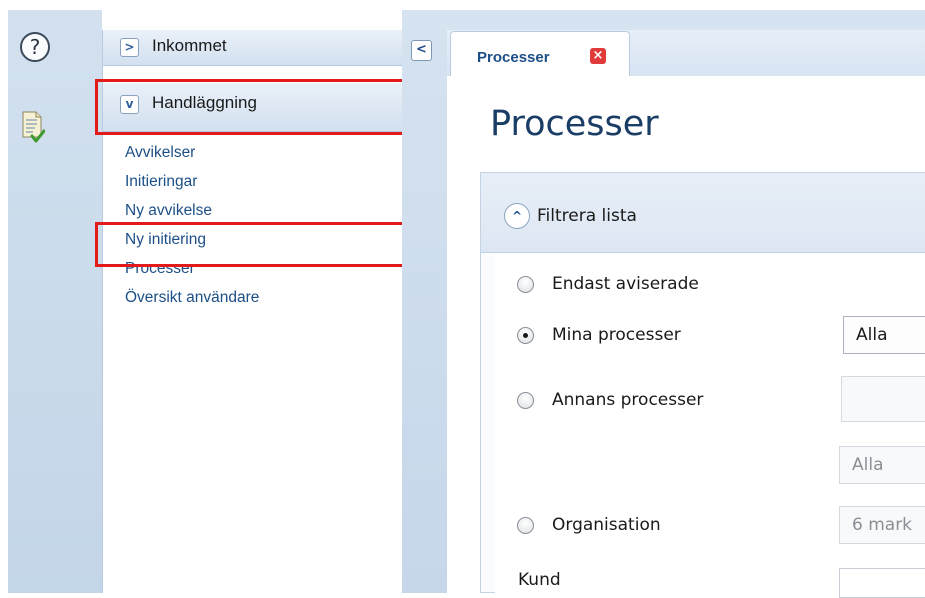 The image size is (925, 598). Describe the element at coordinates (525, 335) in the screenshot. I see `radio-mina-processer` at that location.